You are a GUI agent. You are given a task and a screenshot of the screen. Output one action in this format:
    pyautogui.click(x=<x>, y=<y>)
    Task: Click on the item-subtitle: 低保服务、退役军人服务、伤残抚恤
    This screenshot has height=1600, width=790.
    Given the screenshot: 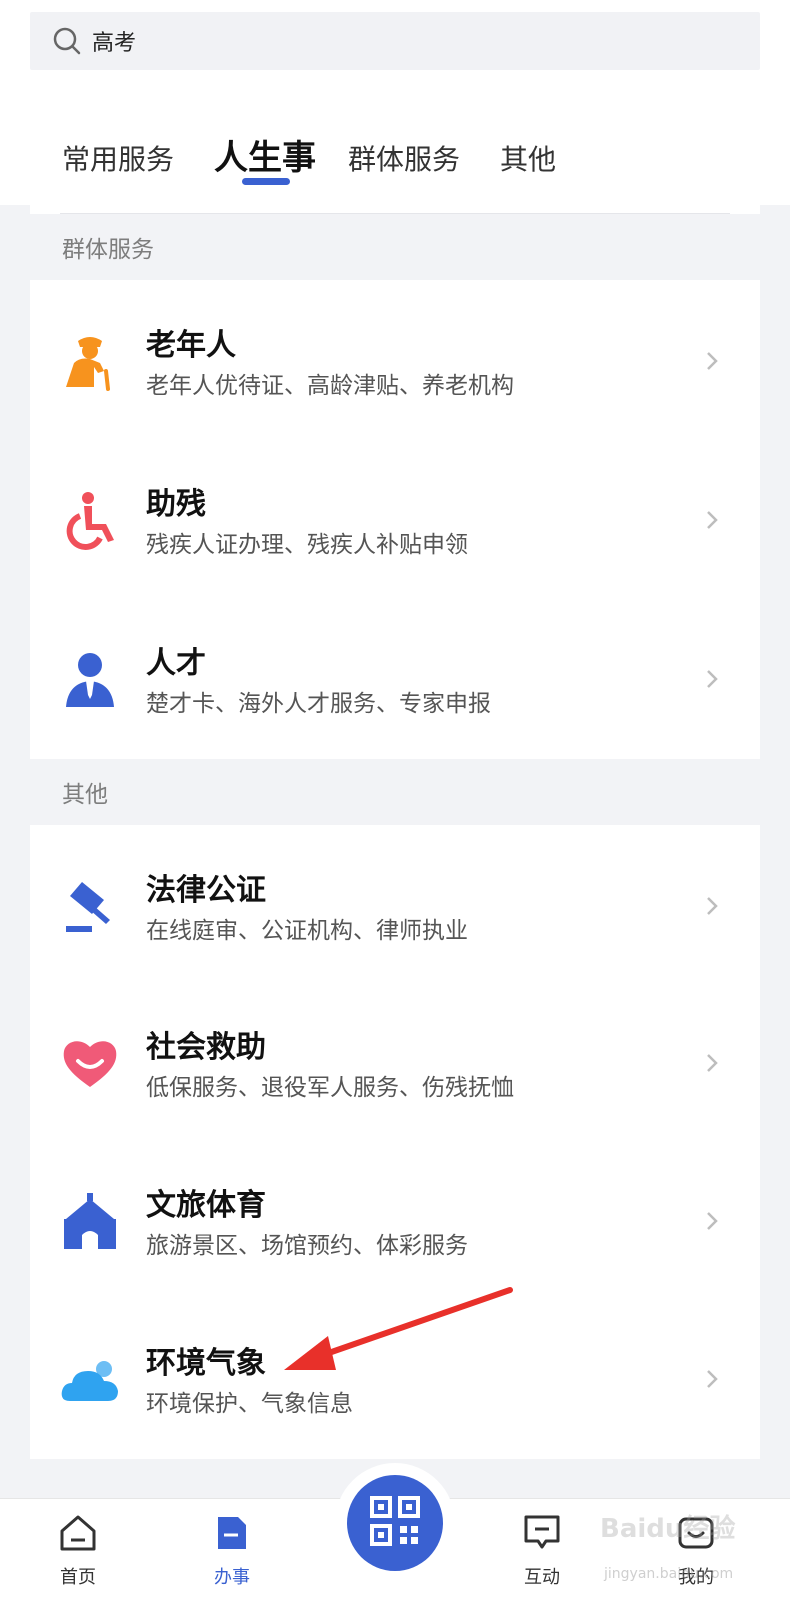 What is the action you would take?
    pyautogui.click(x=330, y=1088)
    